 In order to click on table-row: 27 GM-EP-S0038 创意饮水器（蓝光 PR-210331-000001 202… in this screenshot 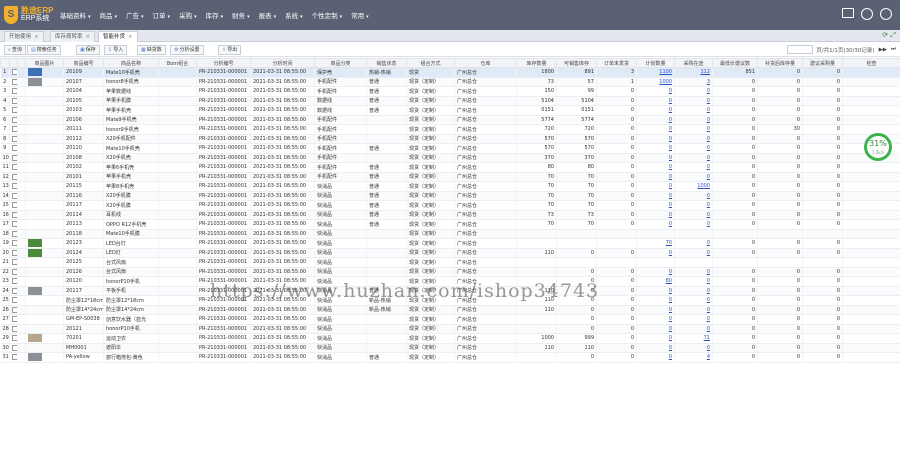, I will do `click(450, 319)`.